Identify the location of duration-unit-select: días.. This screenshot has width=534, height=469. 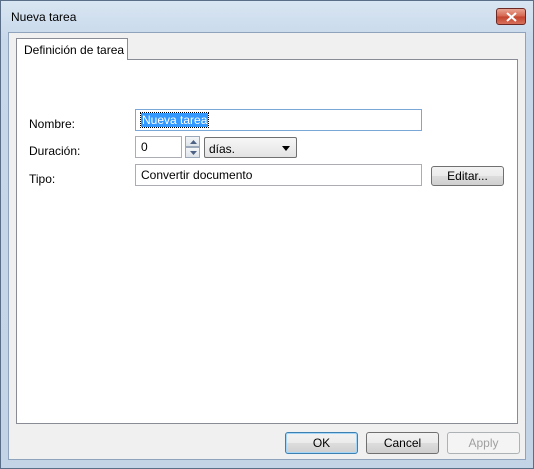
(250, 147).